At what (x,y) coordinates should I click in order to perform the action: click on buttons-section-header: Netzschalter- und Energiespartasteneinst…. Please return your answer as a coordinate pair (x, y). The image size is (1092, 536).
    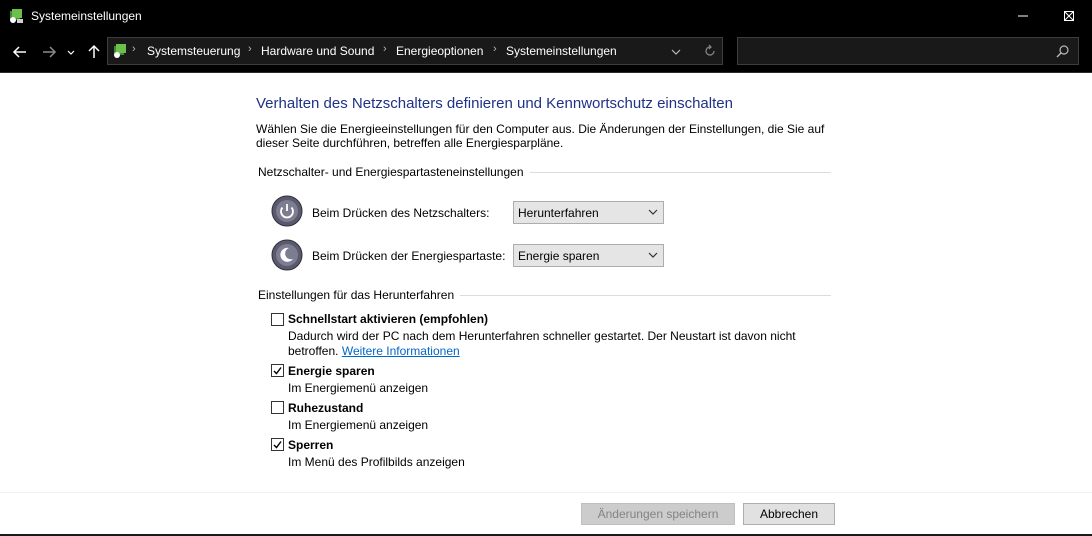
    Looking at the image, I should click on (544, 172).